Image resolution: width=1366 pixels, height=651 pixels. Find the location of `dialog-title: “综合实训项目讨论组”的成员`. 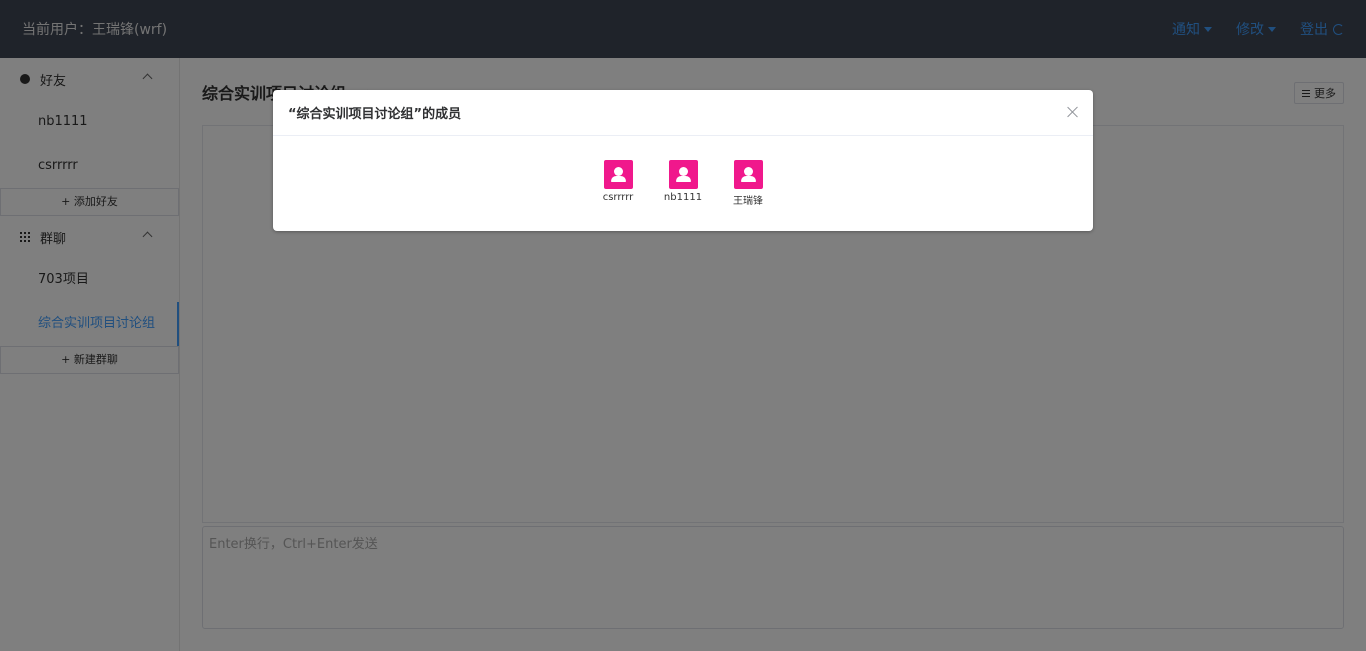

dialog-title: “综合实训项目讨论组”的成员 is located at coordinates (375, 114).